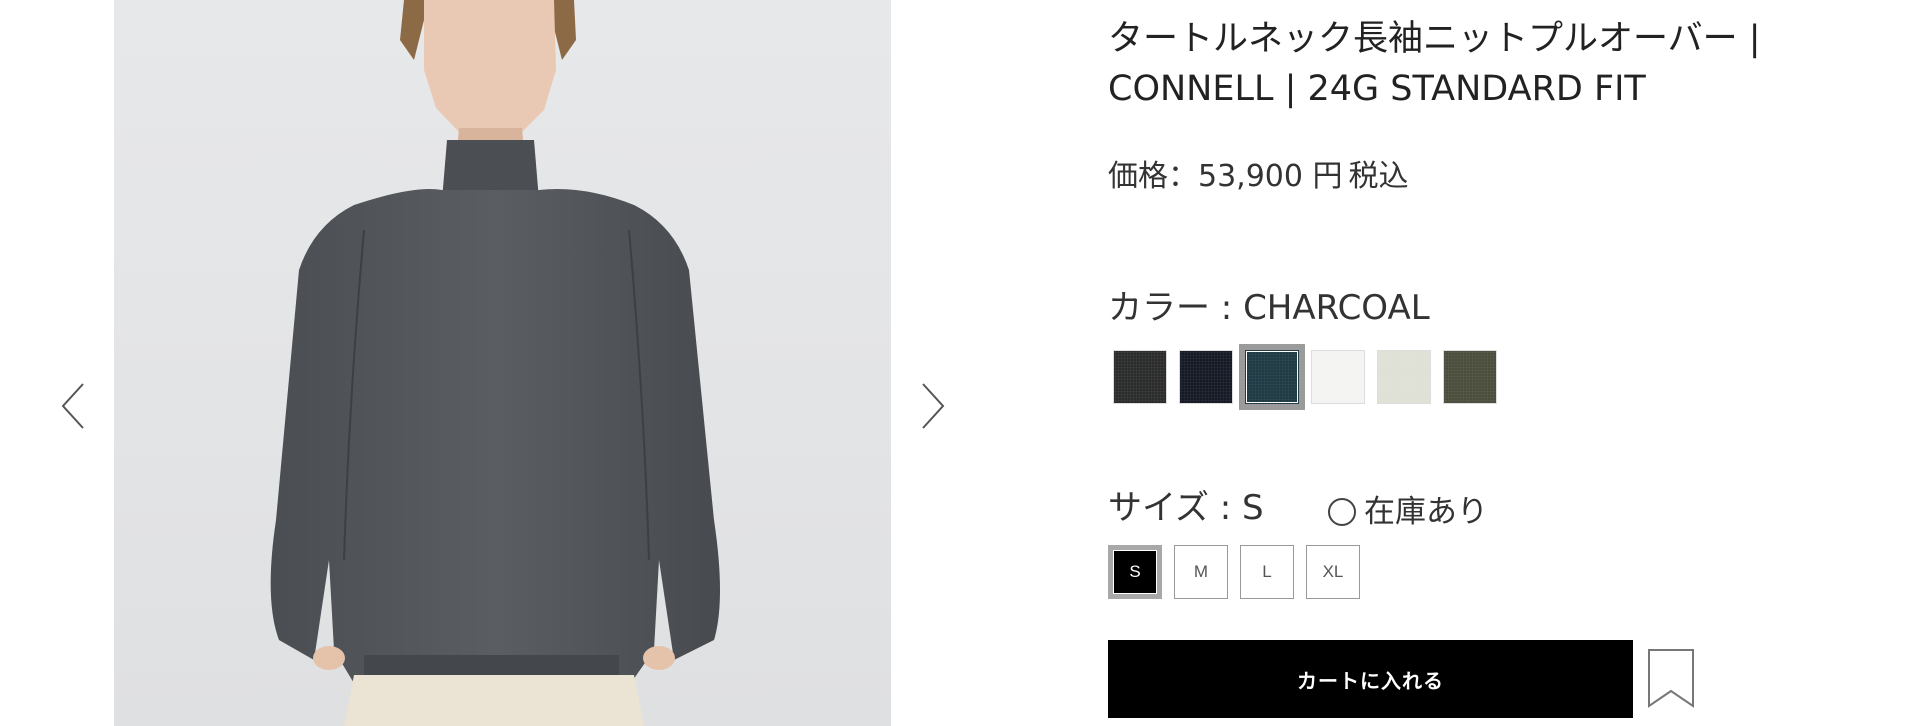 The width and height of the screenshot is (1920, 726). What do you see at coordinates (1333, 572) in the screenshot?
I see `size-option-xl: XL` at bounding box center [1333, 572].